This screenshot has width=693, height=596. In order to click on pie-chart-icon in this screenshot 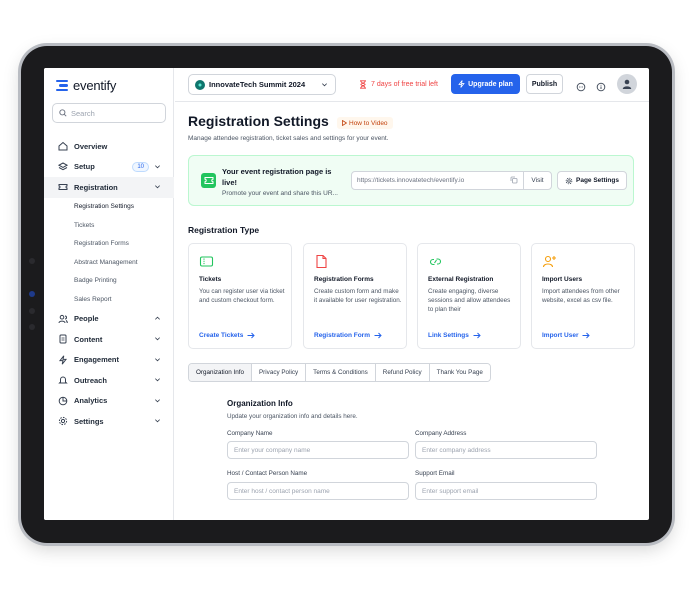, I will do `click(62, 400)`.